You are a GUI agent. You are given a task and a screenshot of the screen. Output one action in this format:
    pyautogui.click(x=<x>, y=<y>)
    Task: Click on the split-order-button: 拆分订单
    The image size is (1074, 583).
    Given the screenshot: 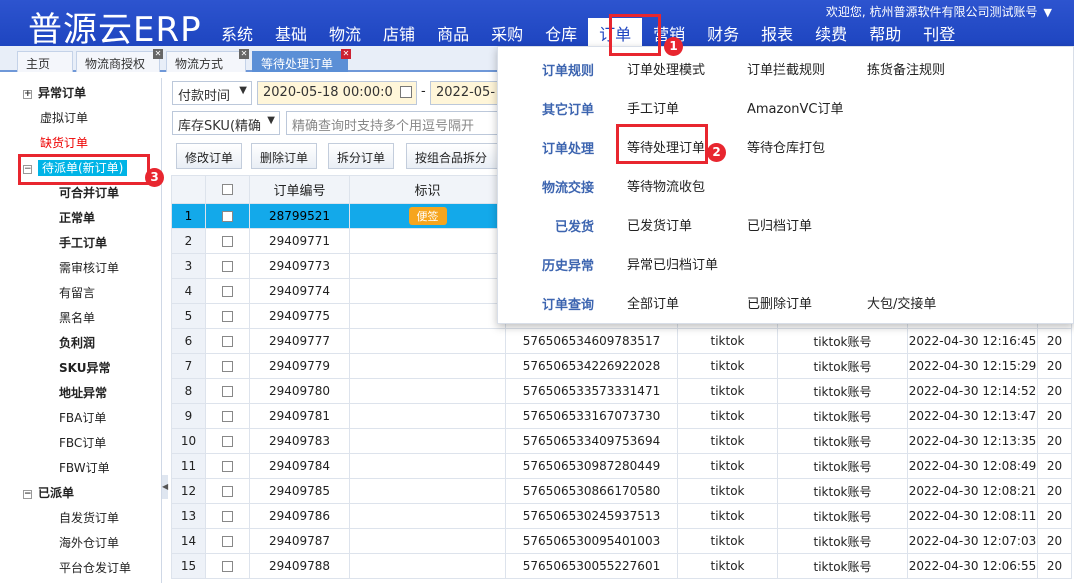 What is the action you would take?
    pyautogui.click(x=361, y=156)
    